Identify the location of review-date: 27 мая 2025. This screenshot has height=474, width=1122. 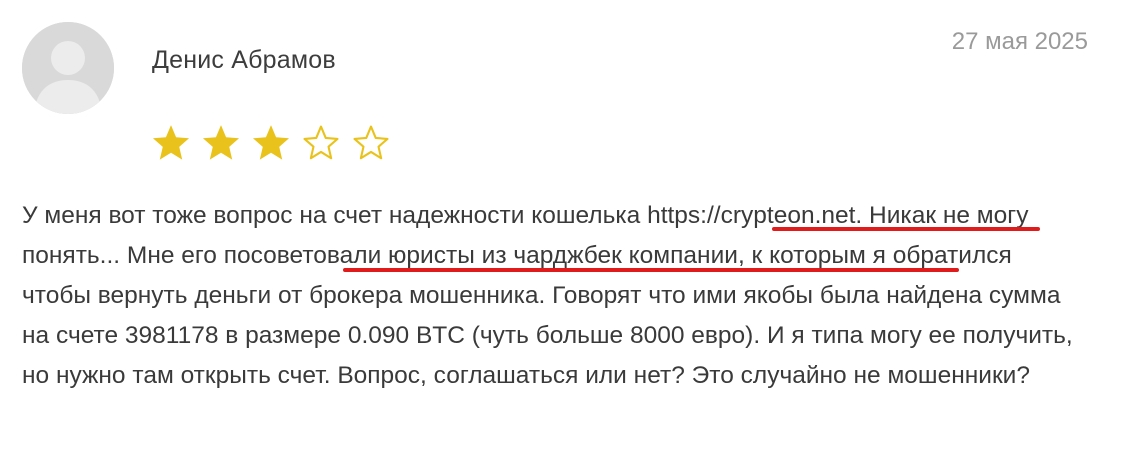
(1019, 41).